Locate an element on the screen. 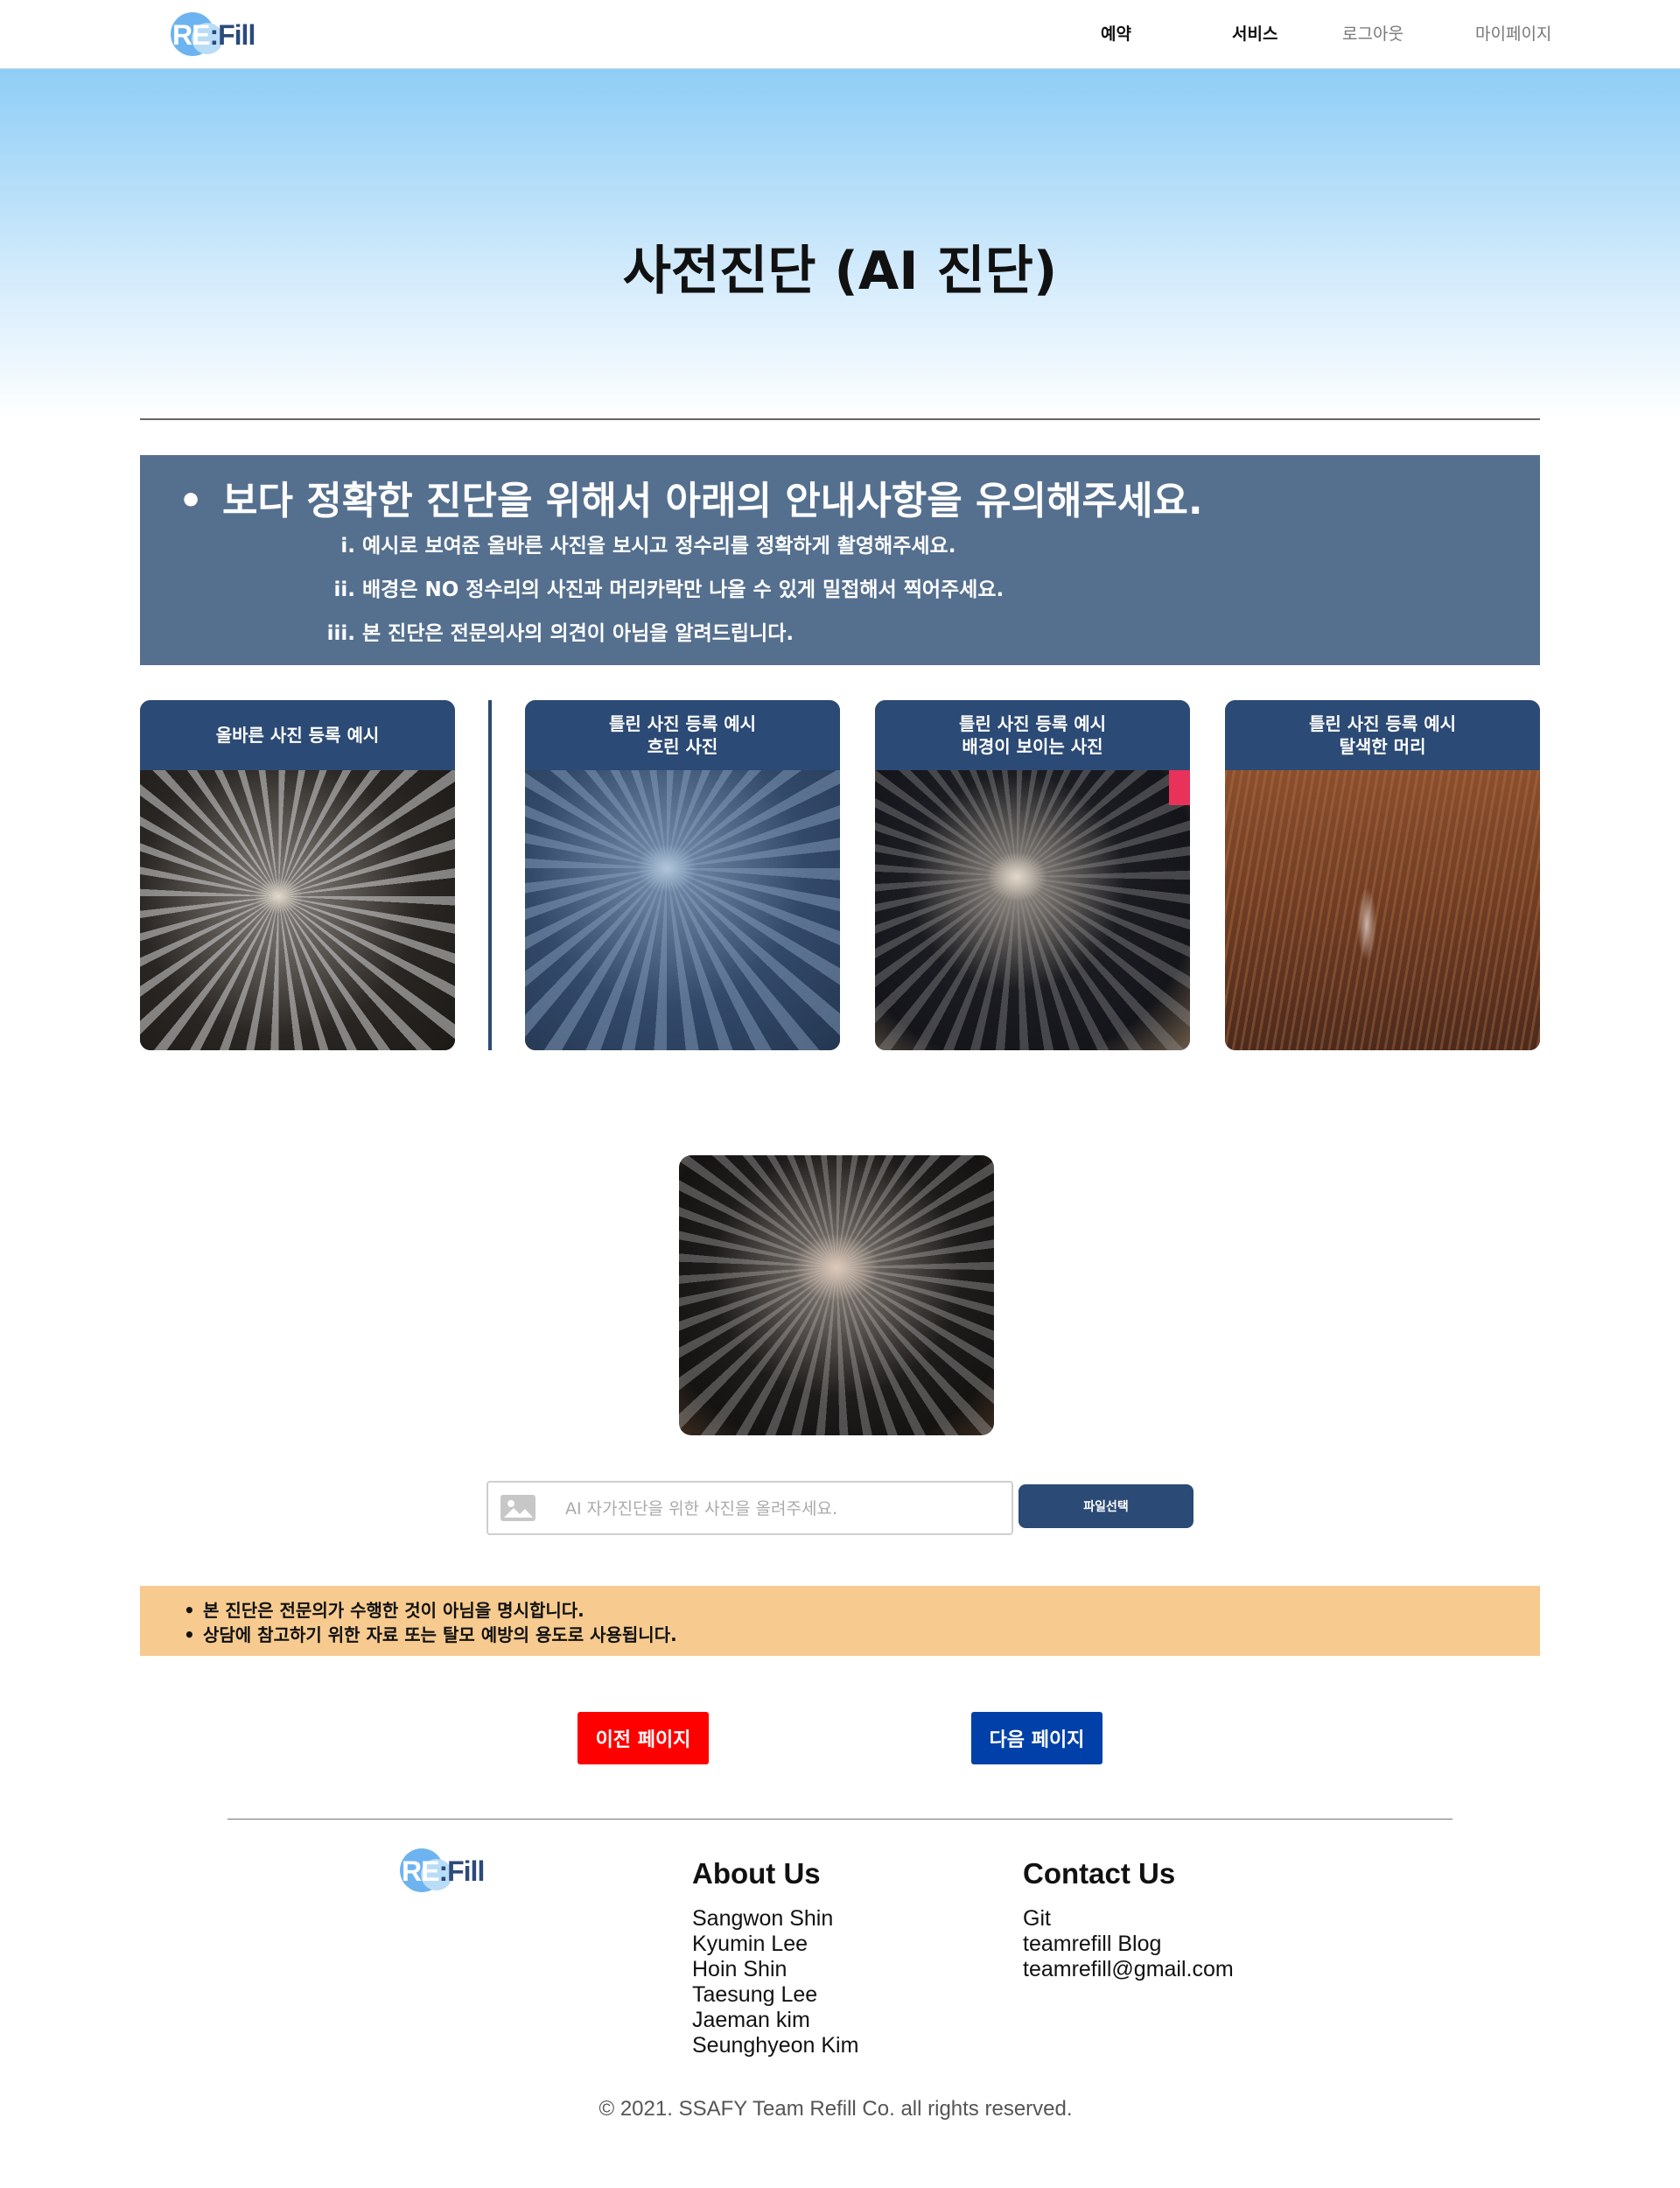 This screenshot has width=1680, height=2188. uploaded-photo-preview is located at coordinates (836, 1295).